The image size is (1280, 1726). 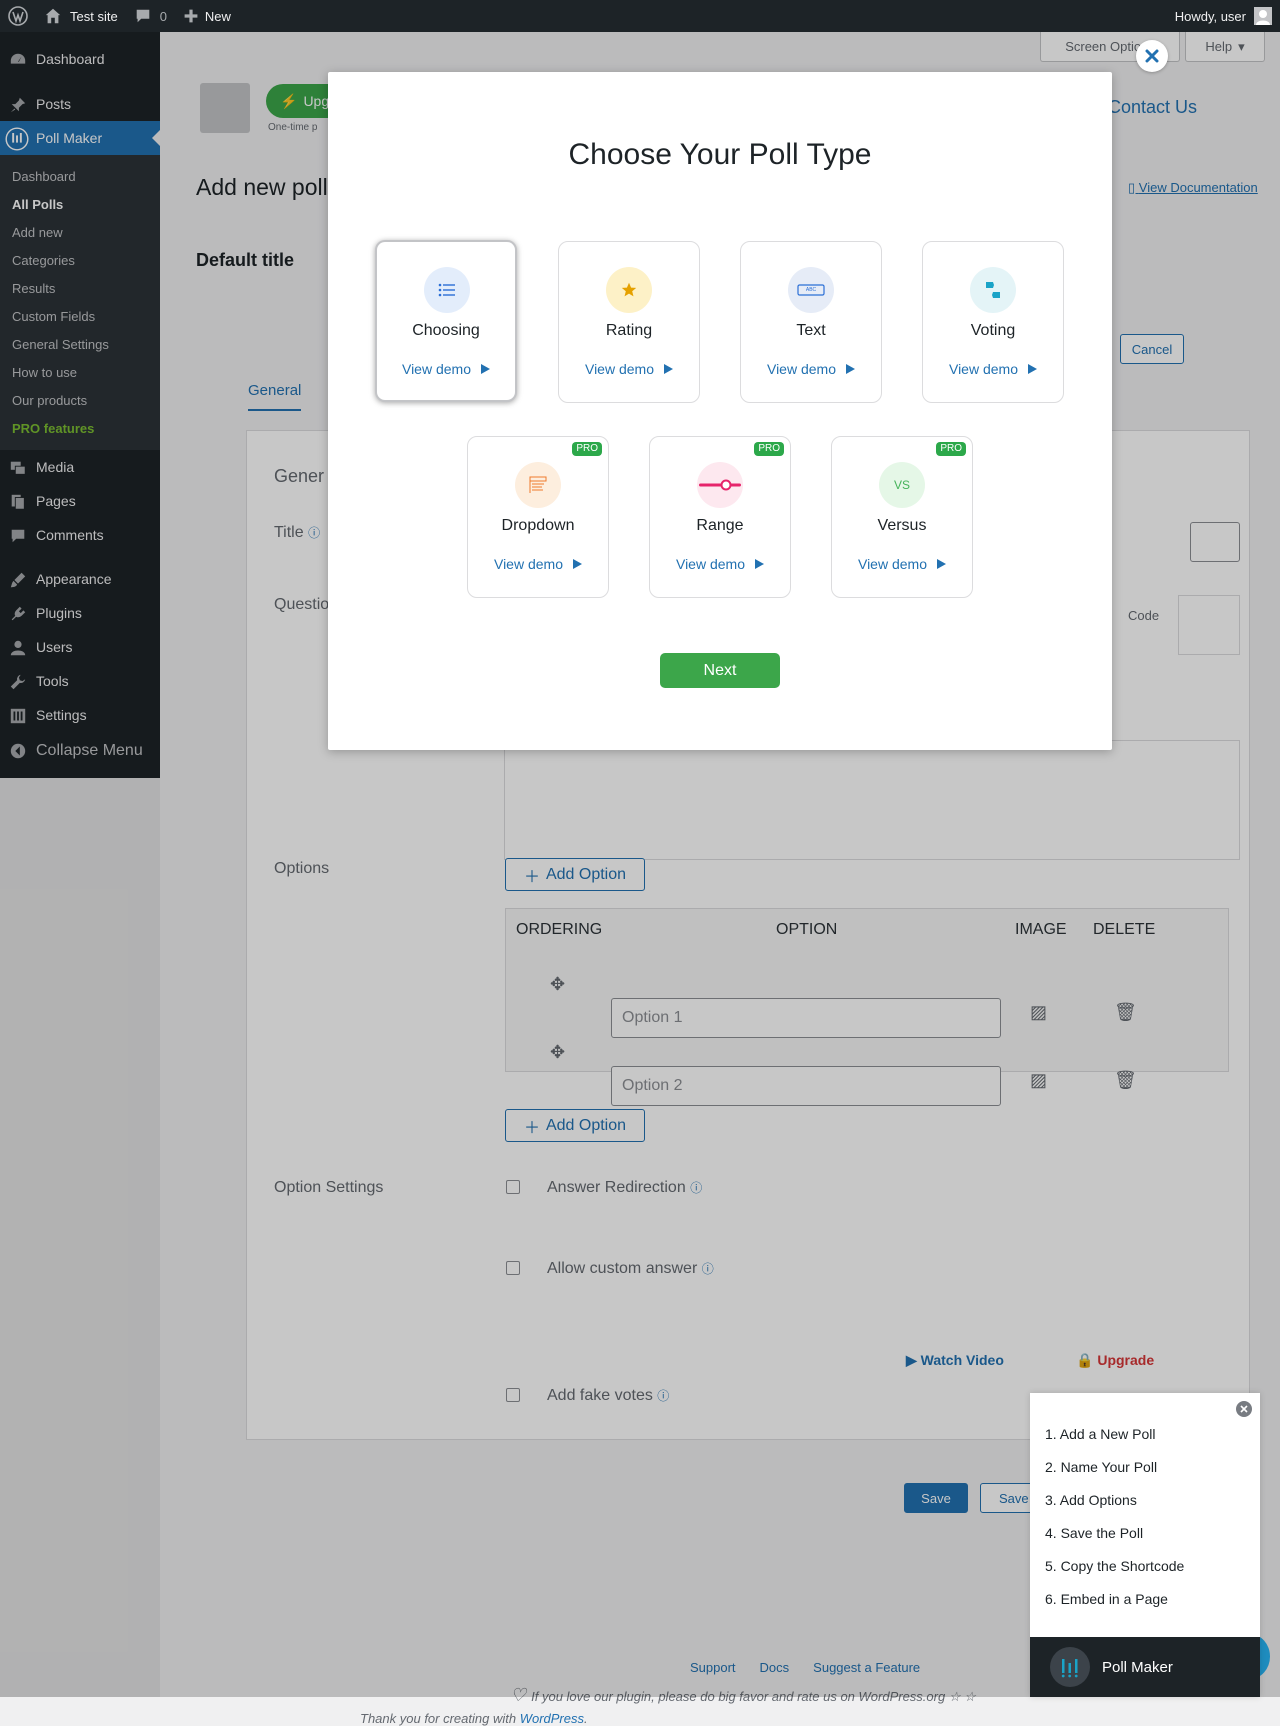 I want to click on plus-icon, so click(x=191, y=16).